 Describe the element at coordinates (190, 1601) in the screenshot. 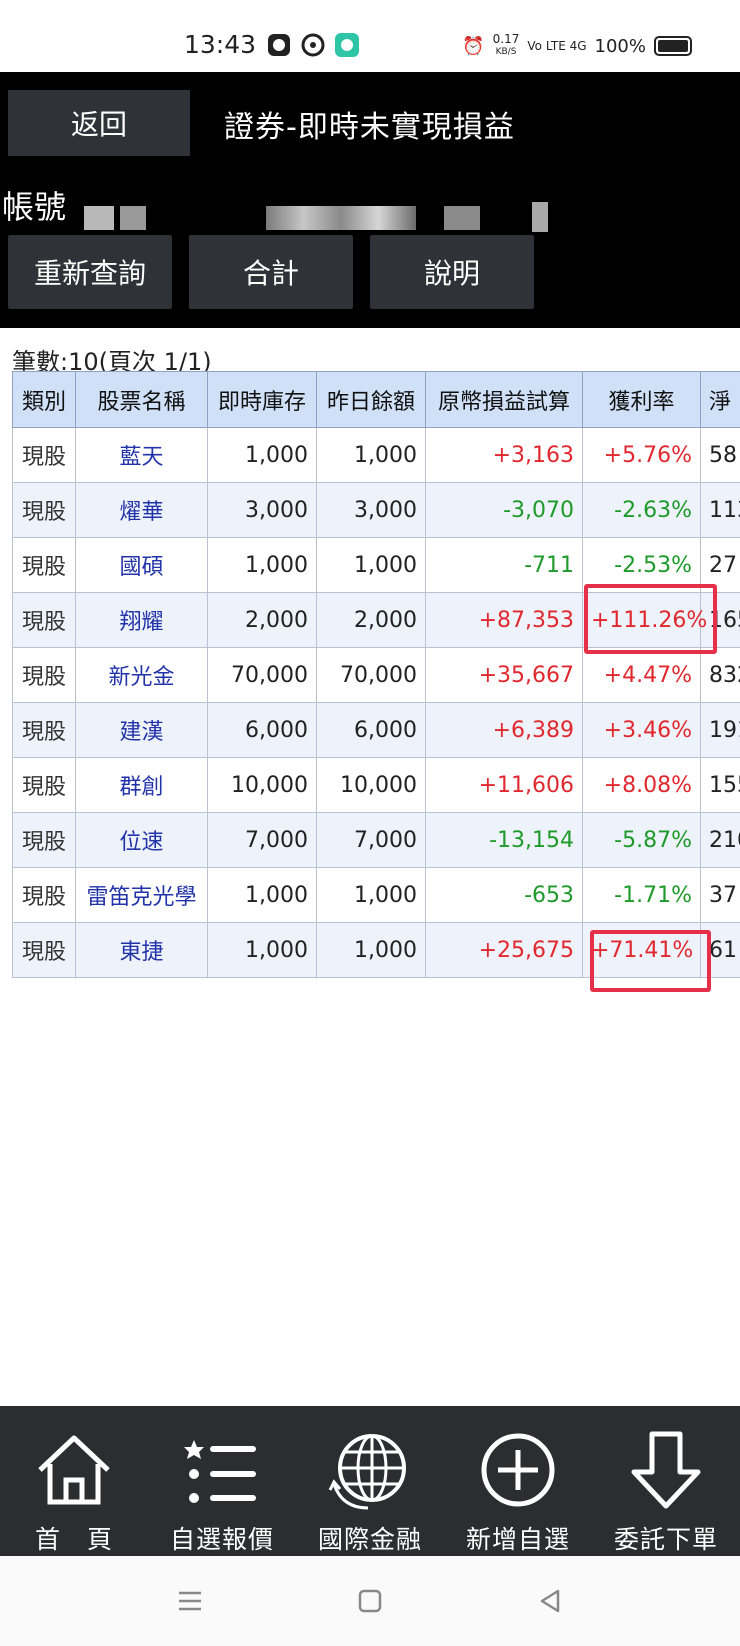

I see `menu-icon` at that location.